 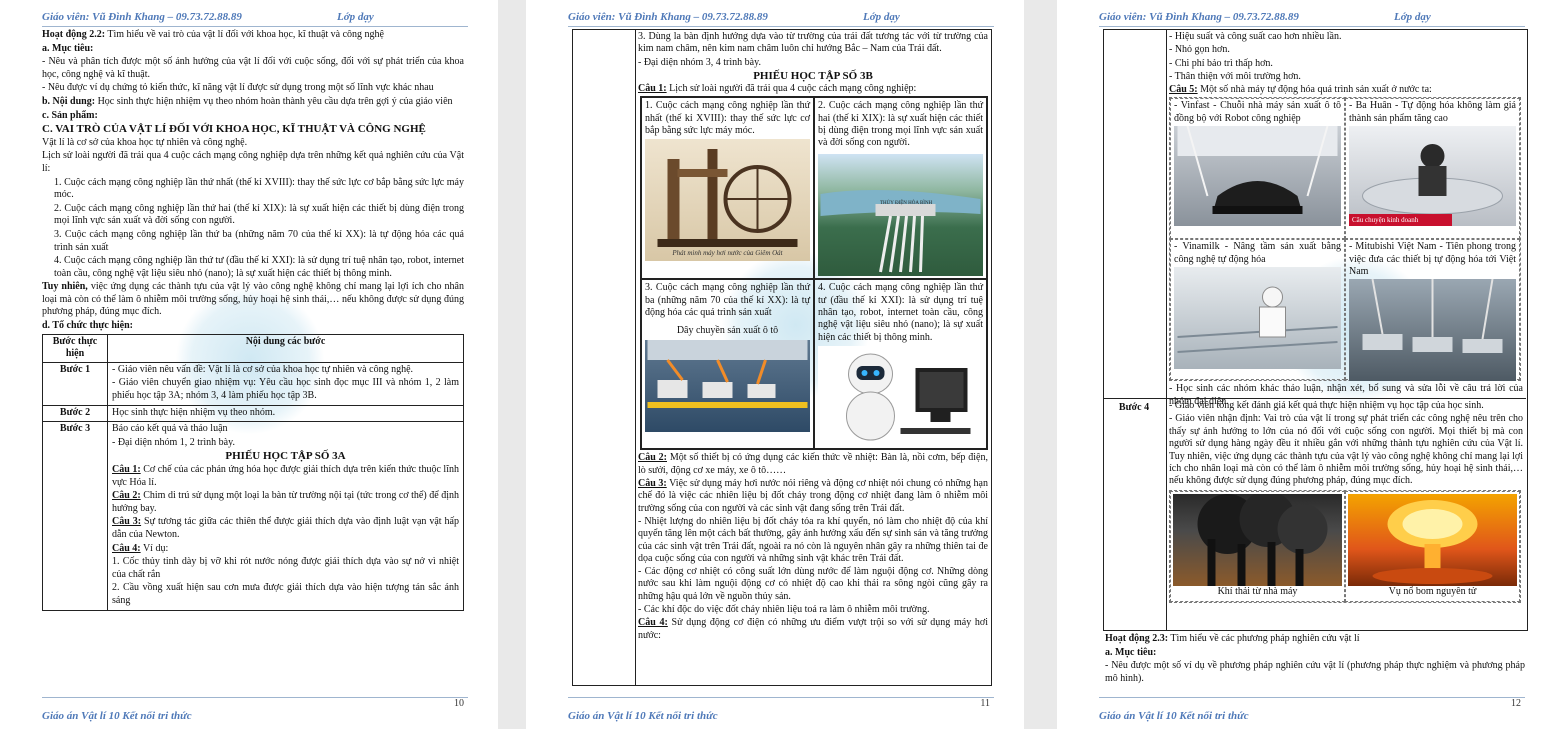 I want to click on news-tag: Câu chuyện kinh doanh, so click(x=1401, y=220).